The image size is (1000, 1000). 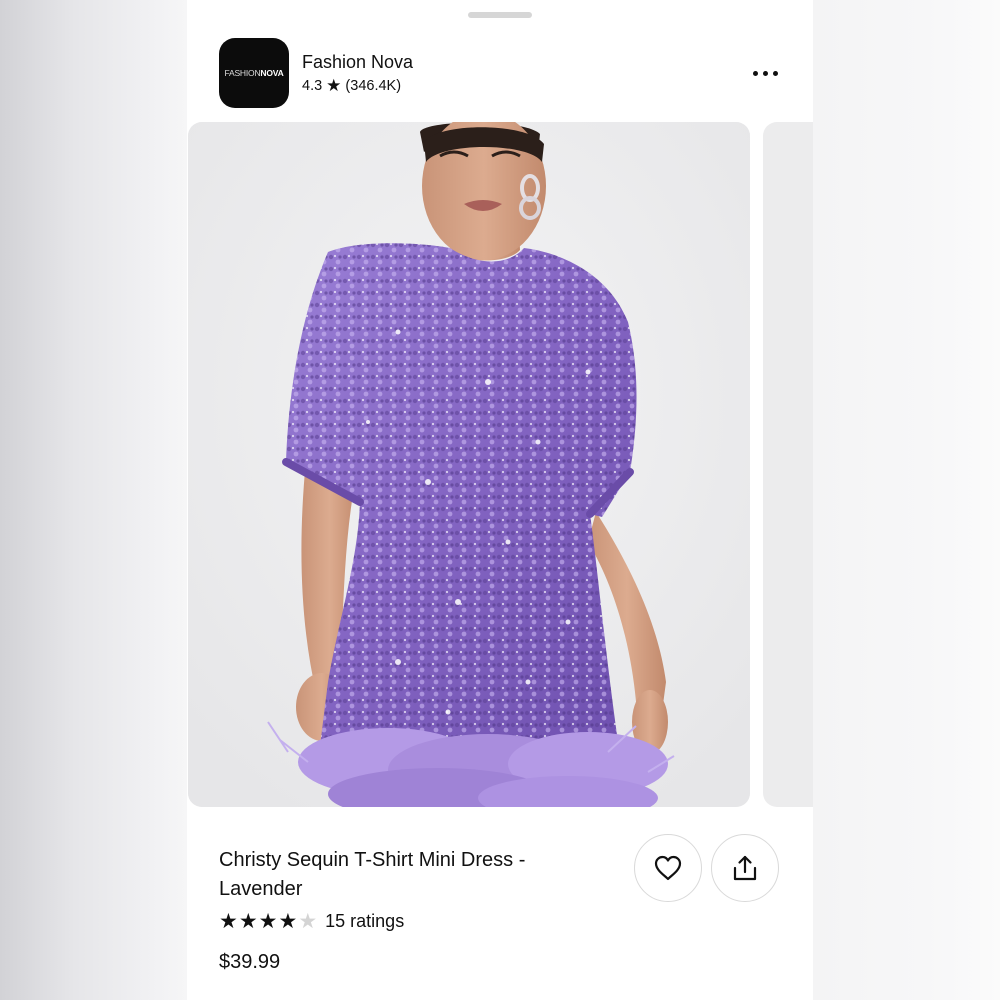 I want to click on star-icon: ★, so click(x=334, y=85).